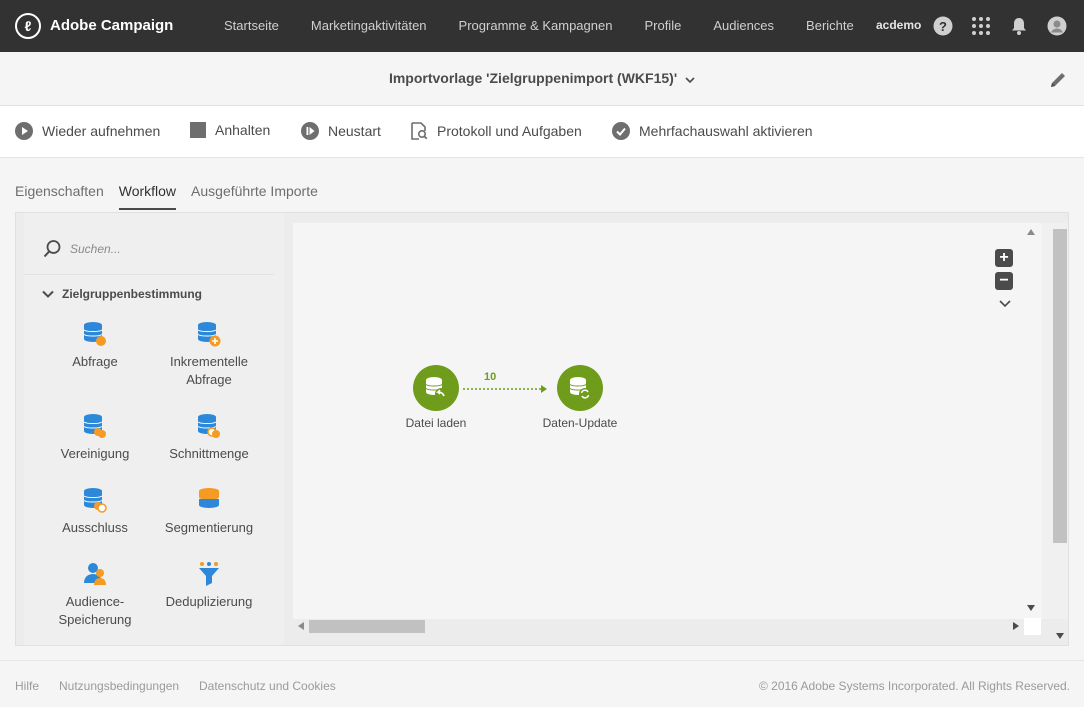 The height and width of the screenshot is (707, 1084). I want to click on play-icon, so click(24, 131).